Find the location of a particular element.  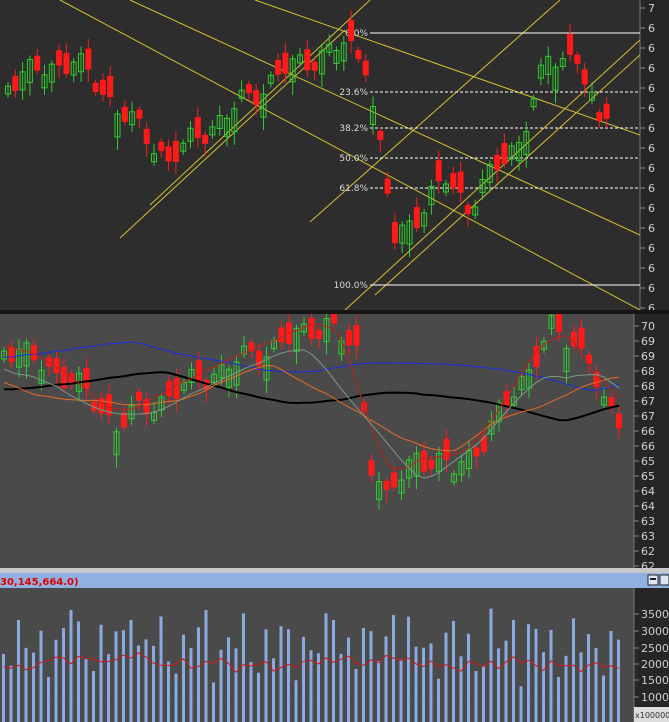

fib-level-label: 50.0% is located at coordinates (353, 159).